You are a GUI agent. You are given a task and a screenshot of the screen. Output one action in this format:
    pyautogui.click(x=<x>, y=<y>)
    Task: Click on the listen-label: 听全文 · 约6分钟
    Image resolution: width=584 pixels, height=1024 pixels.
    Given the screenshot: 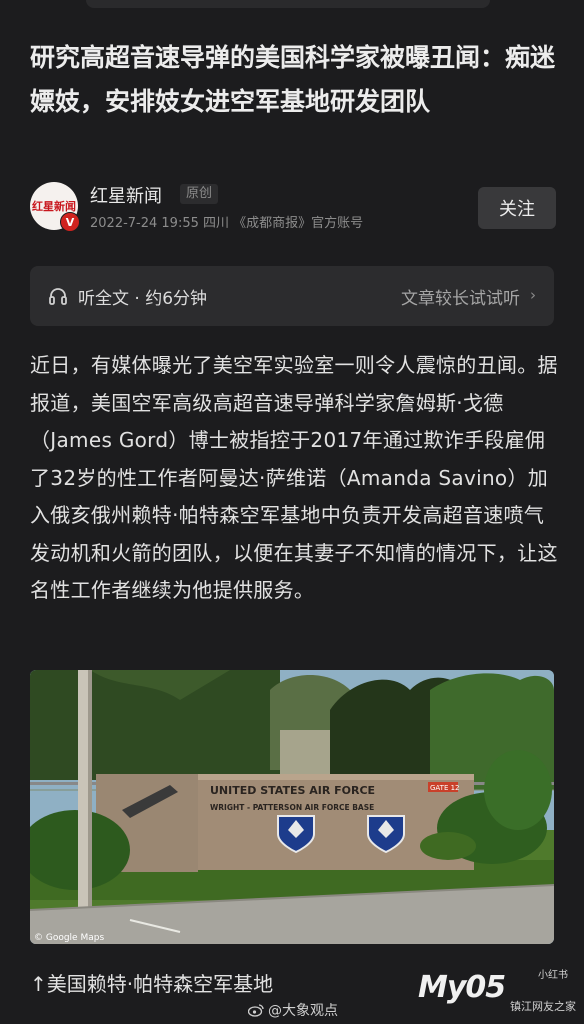 What is the action you would take?
    pyautogui.click(x=143, y=299)
    